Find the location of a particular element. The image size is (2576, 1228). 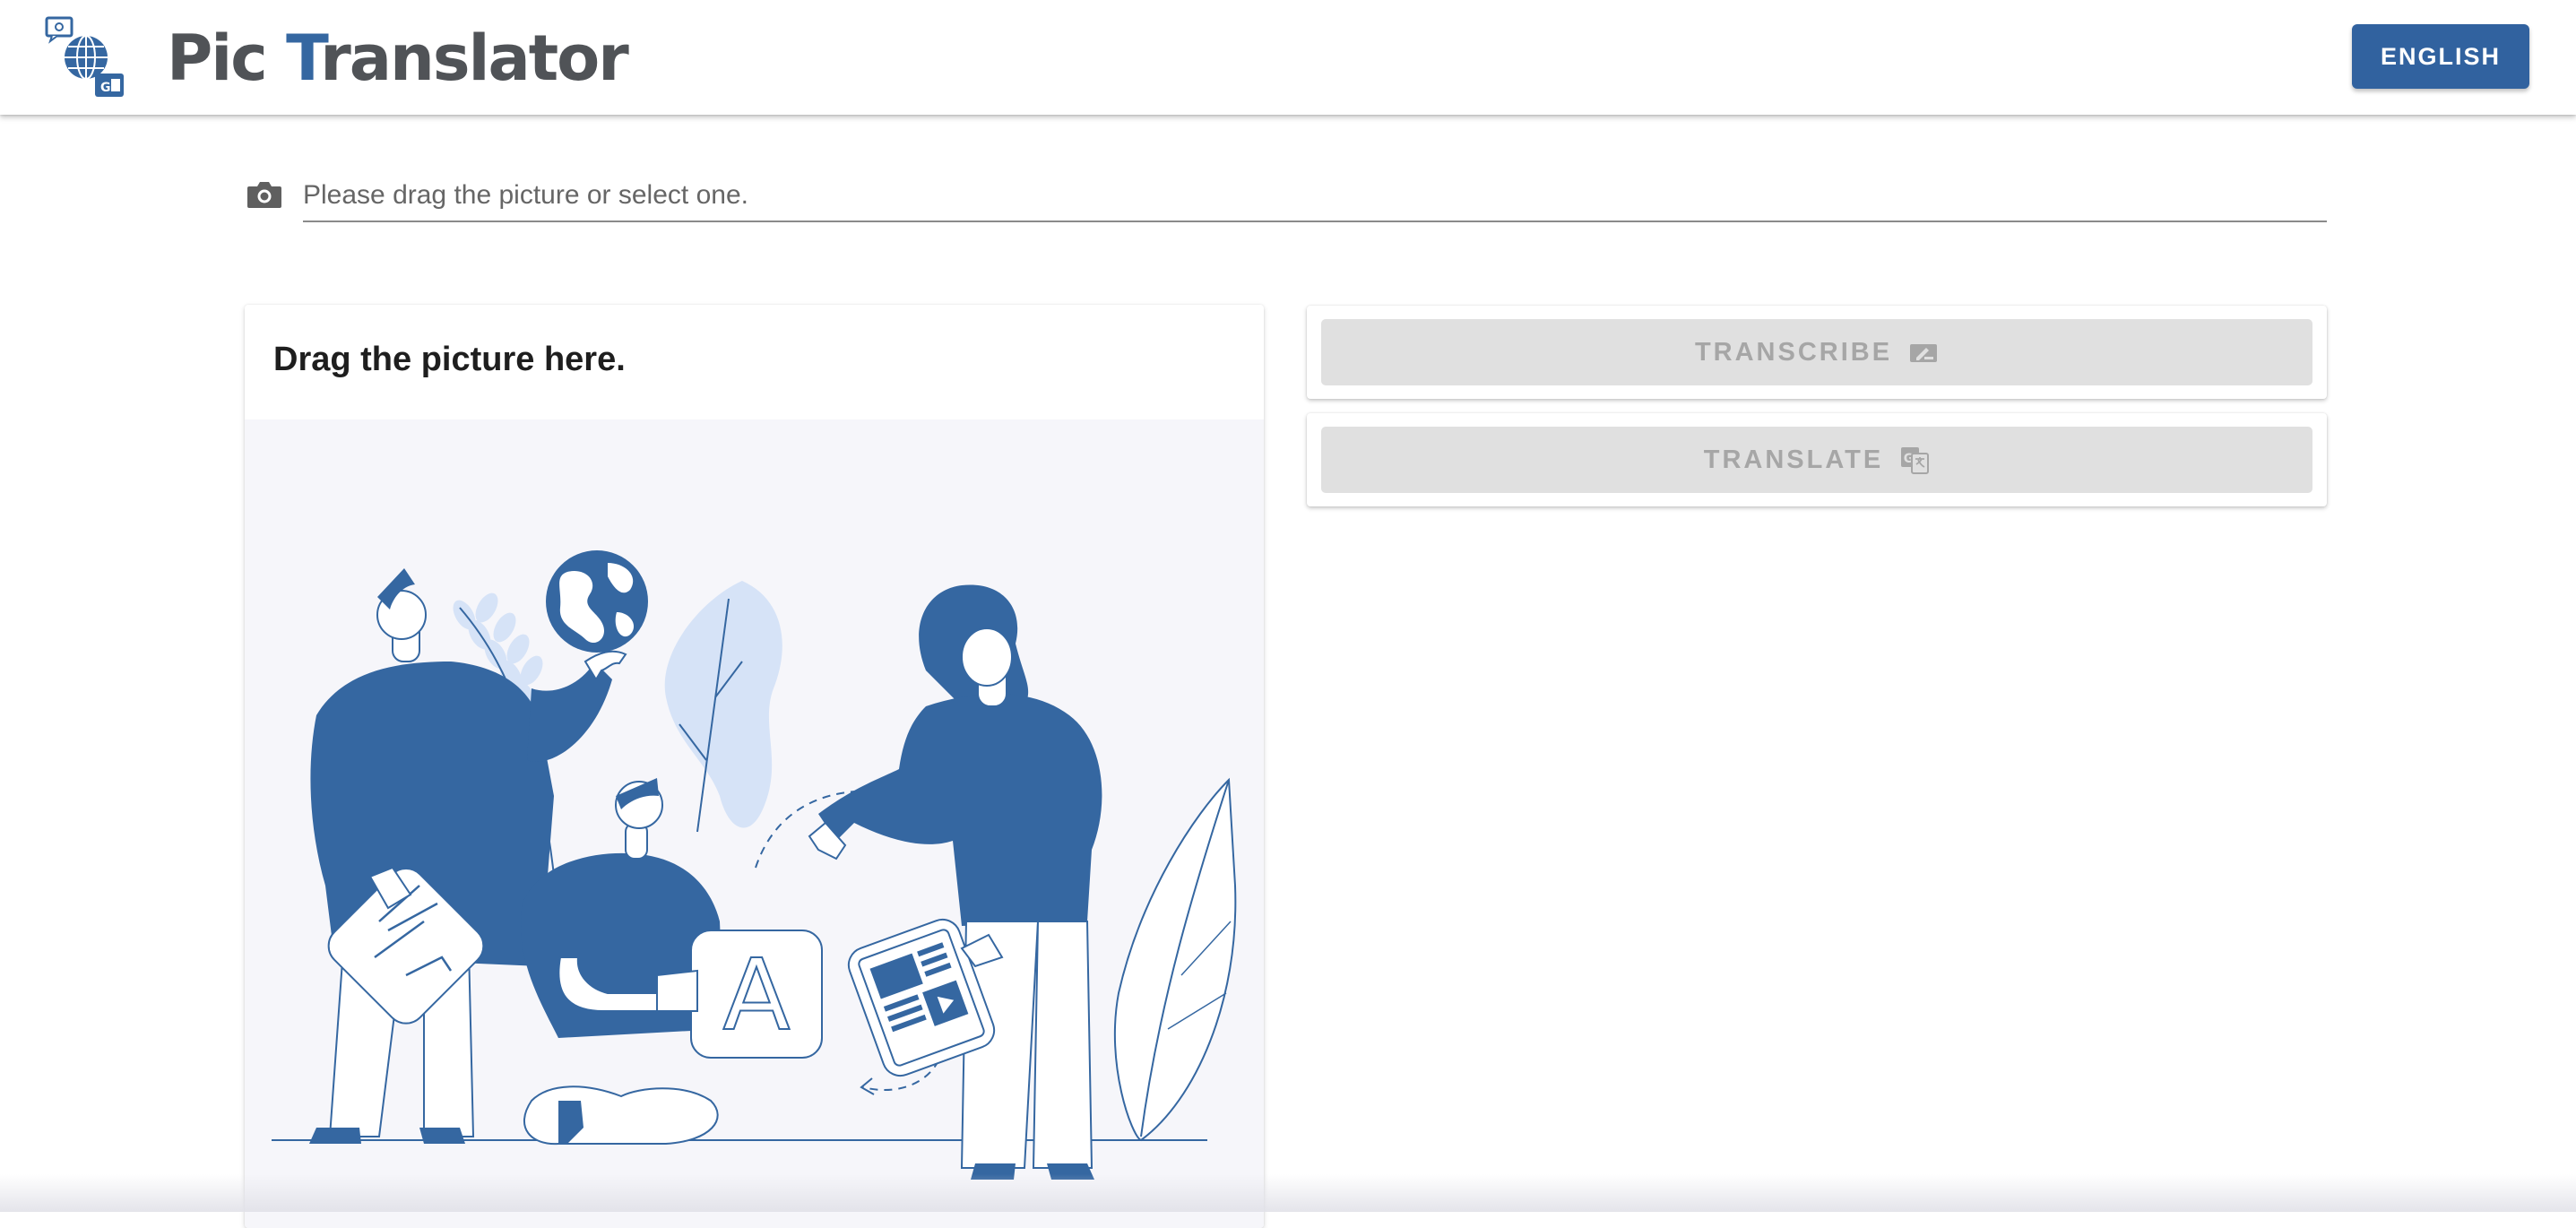

translate-card: TRANSLATE G is located at coordinates (1817, 459).